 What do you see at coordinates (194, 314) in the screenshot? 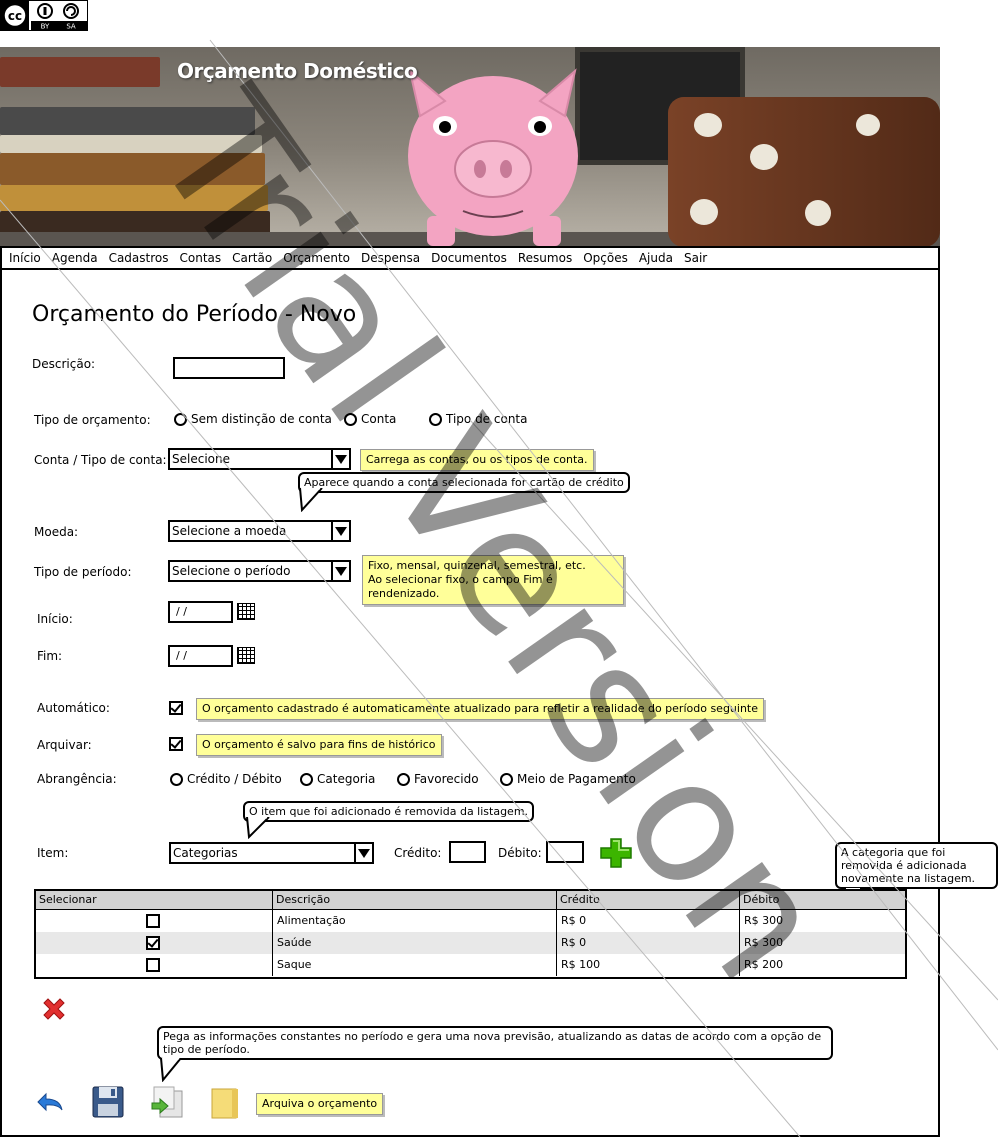
I see `page-title: Orçamento do Período - Novo` at bounding box center [194, 314].